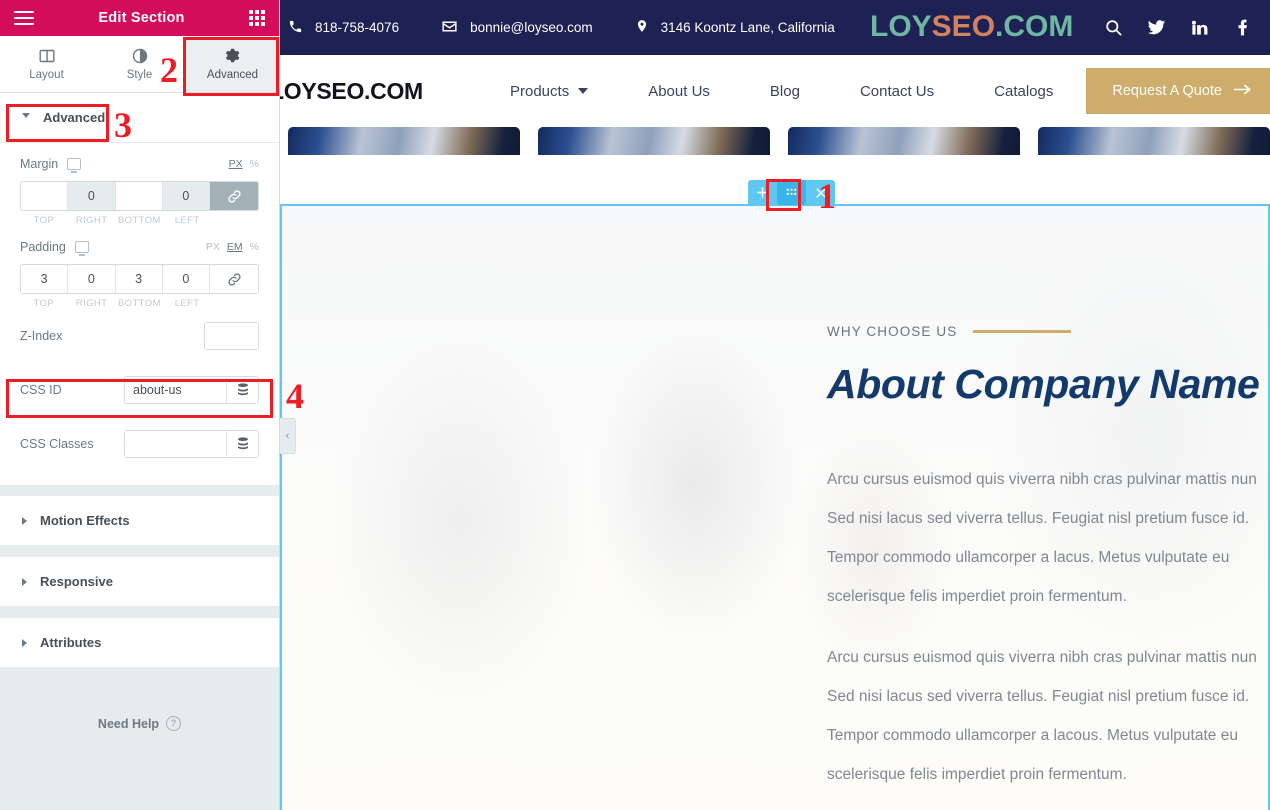  What do you see at coordinates (897, 91) in the screenshot?
I see `nav-item-contact-us: Contact Us` at bounding box center [897, 91].